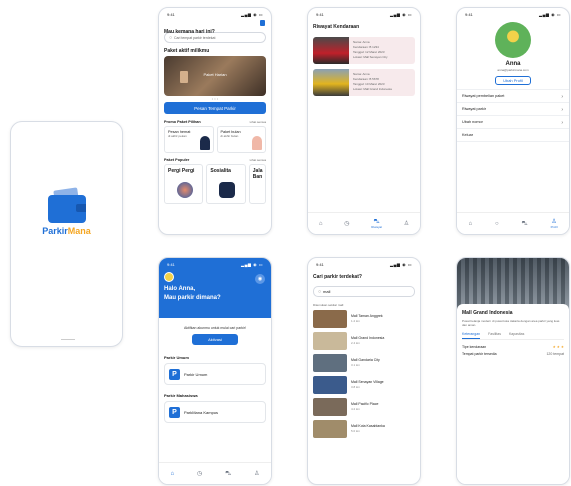  I want to click on search-input: ○ mall, so click(364, 291).